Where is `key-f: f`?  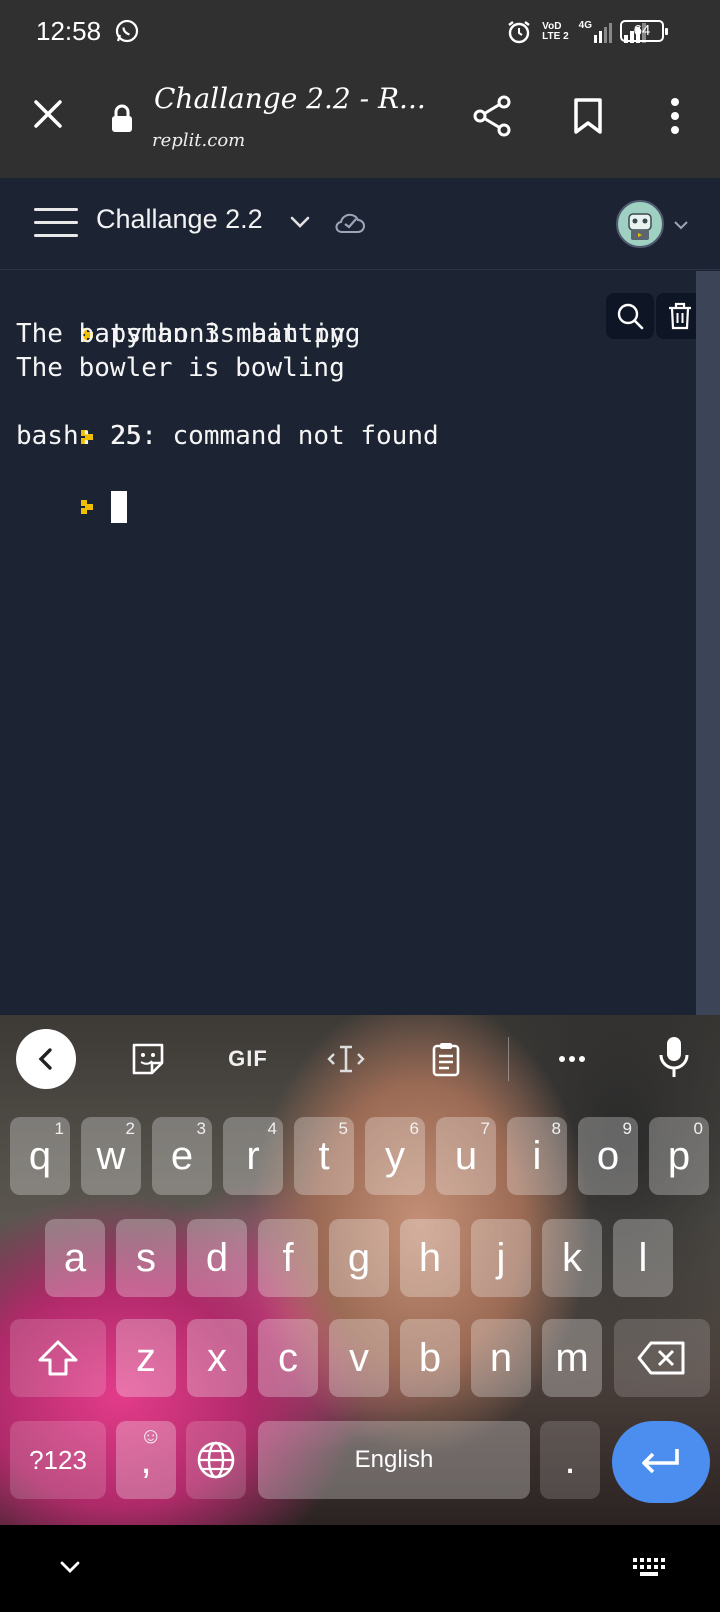
key-f: f is located at coordinates (288, 1258).